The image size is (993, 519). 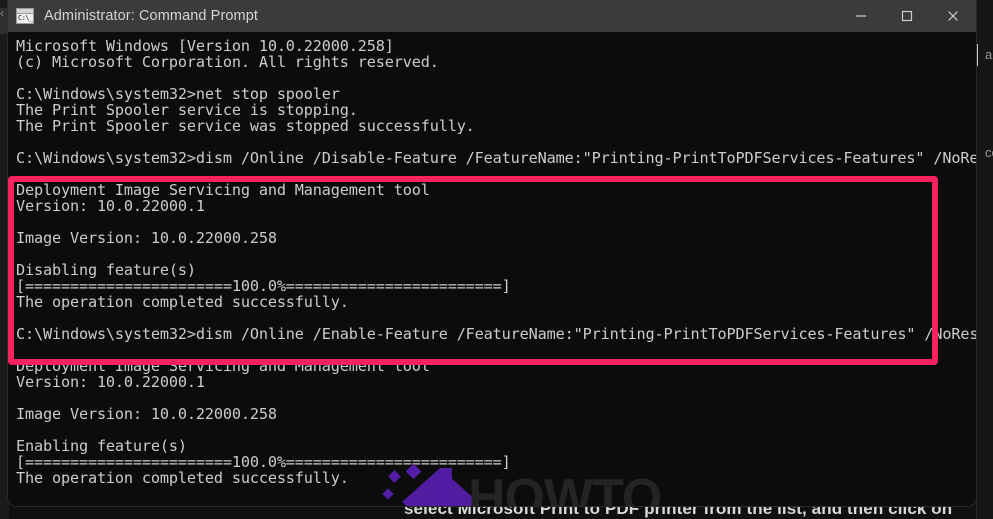 I want to click on background-left-glyph: ‹, so click(x=2, y=13).